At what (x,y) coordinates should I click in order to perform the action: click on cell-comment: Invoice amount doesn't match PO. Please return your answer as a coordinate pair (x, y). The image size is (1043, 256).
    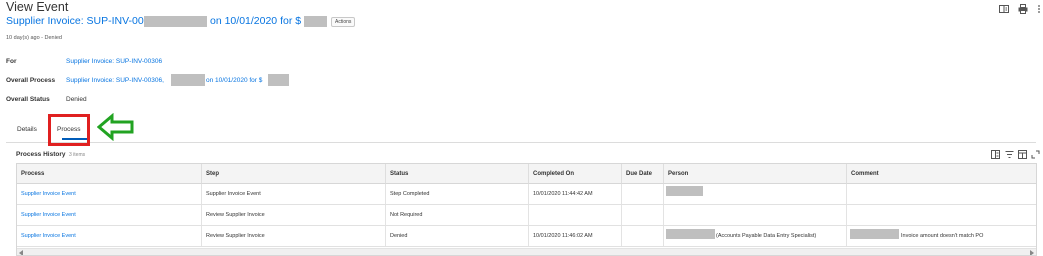
    Looking at the image, I should click on (941, 236).